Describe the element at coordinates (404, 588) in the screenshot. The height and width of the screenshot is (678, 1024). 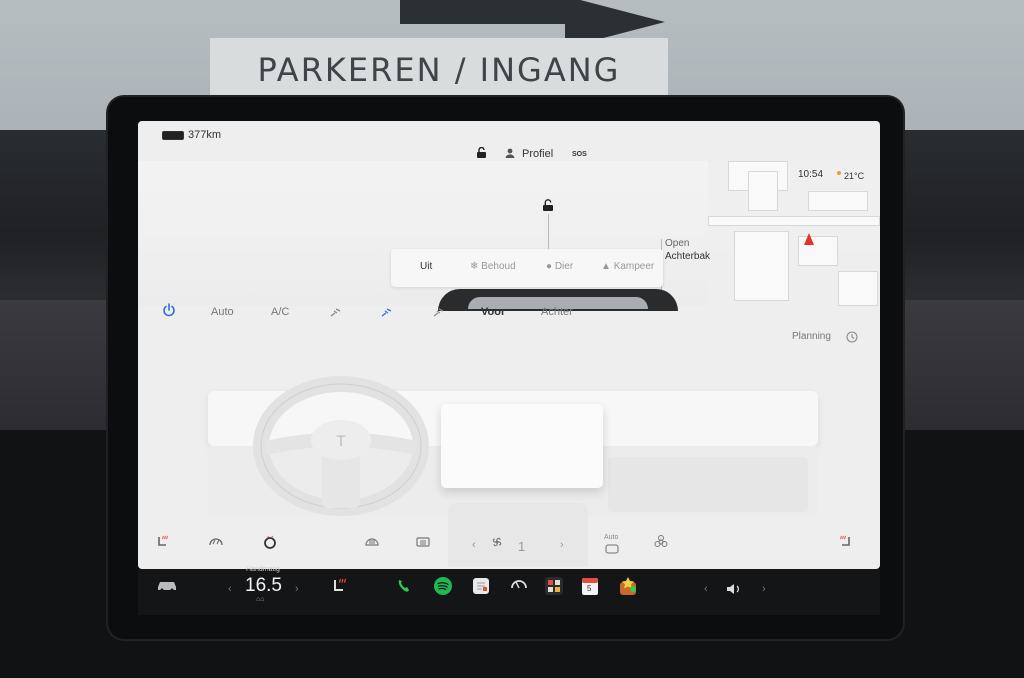
I see `phone-icon` at that location.